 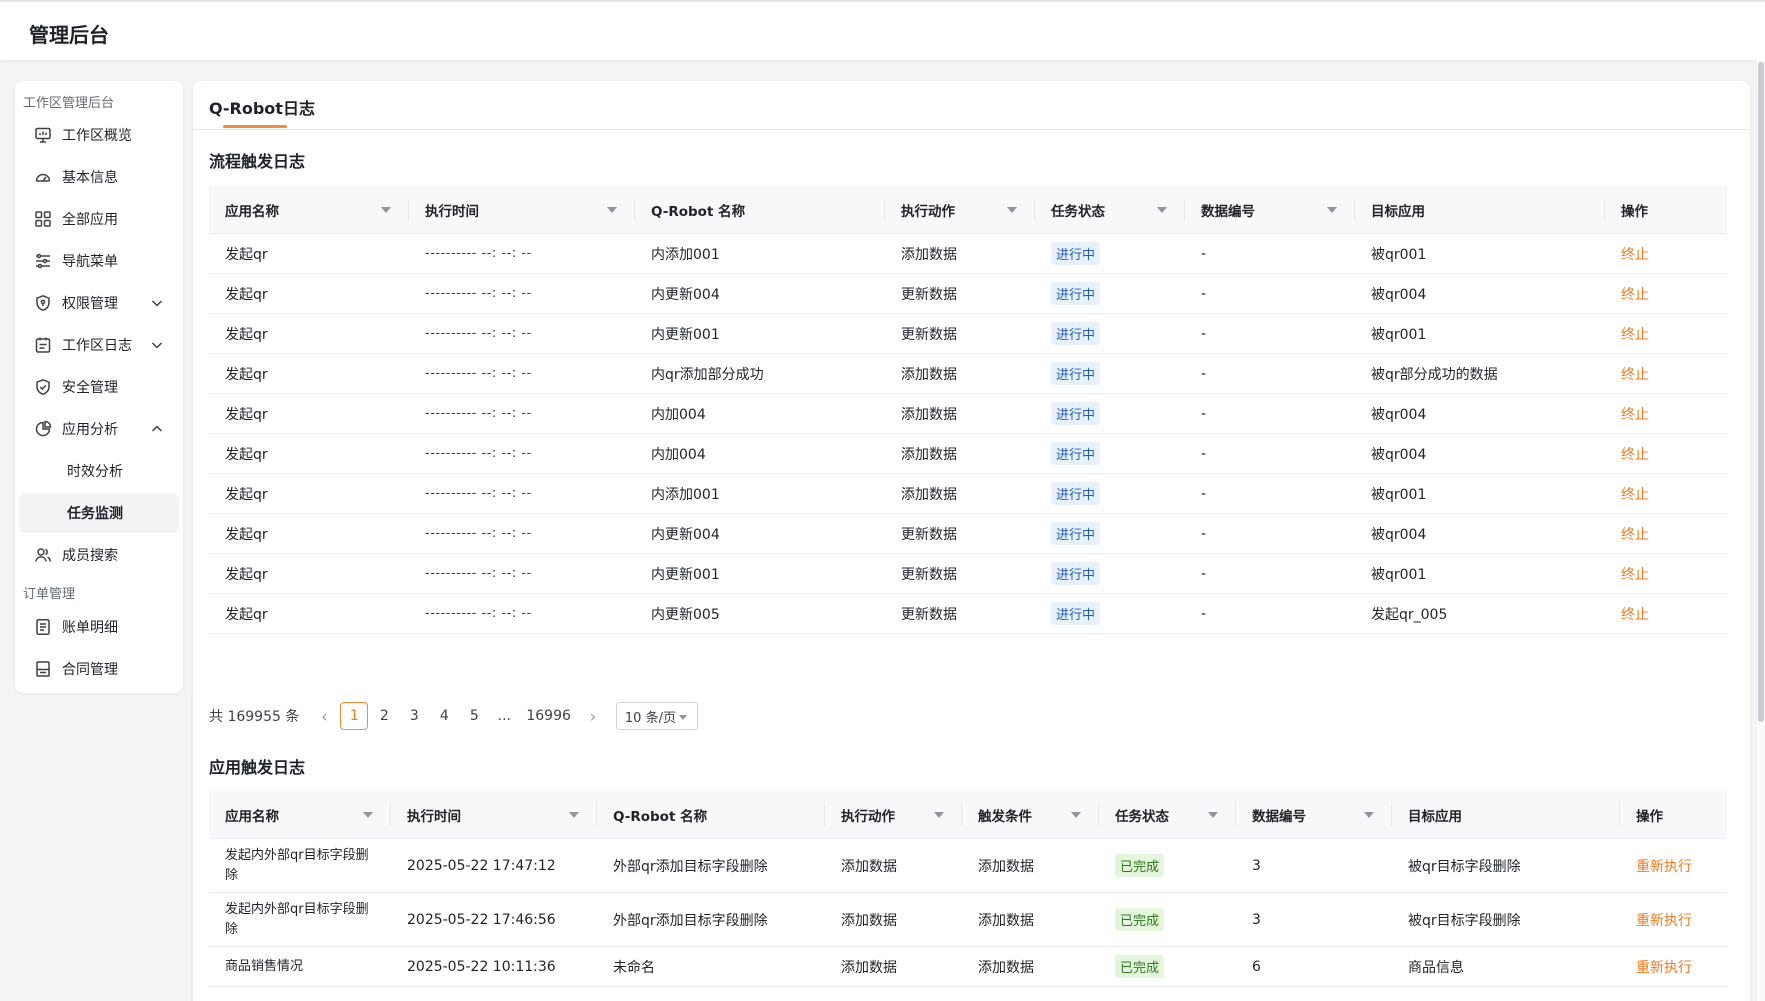 What do you see at coordinates (971, 105) in the screenshot?
I see `tab-bar: Q-Robot日志` at bounding box center [971, 105].